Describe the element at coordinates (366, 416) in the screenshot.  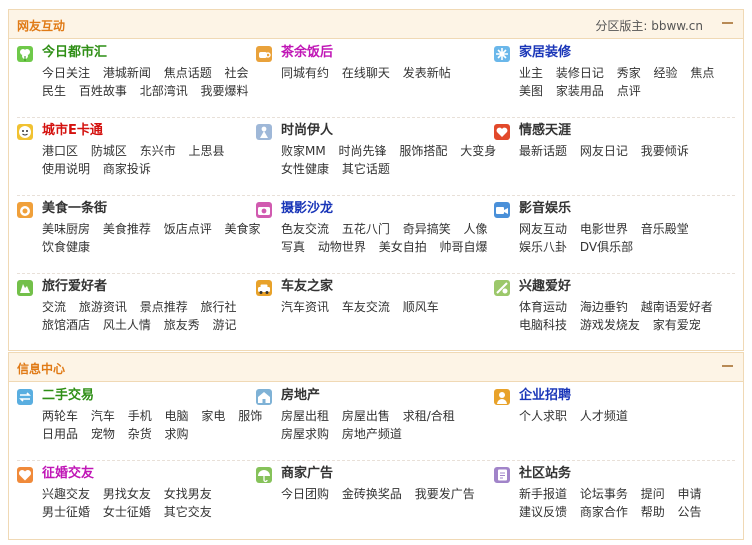
I see `subforum-link: 房屋出售` at that location.